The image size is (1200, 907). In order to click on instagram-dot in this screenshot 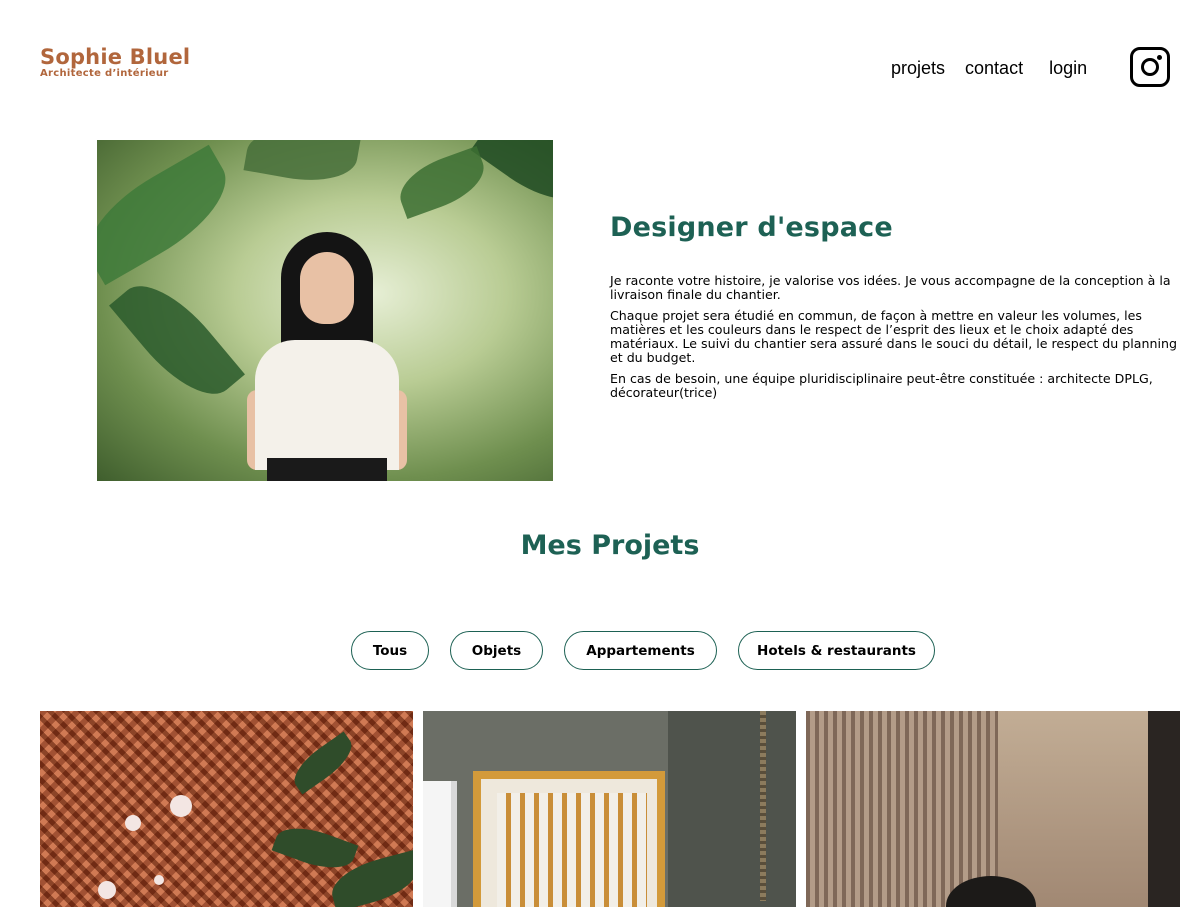, I will do `click(1159, 57)`.